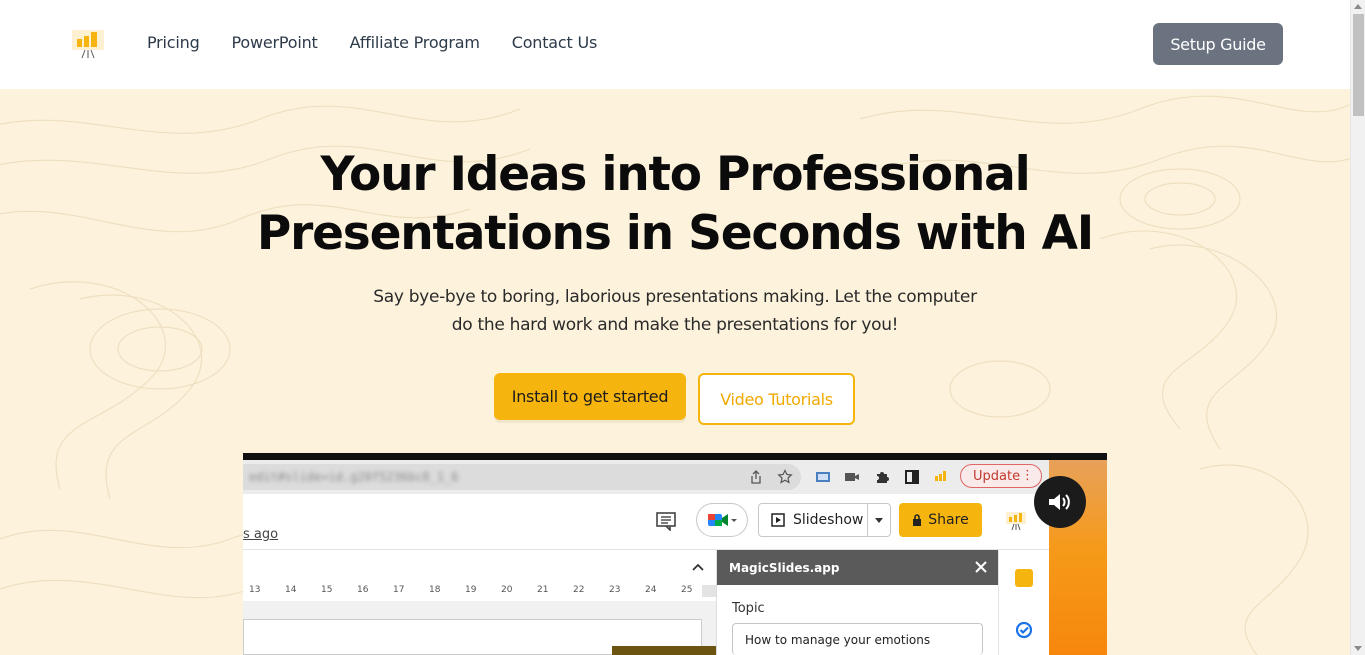  I want to click on headline-line-2: Presentations in Seconds with AI, so click(675, 233).